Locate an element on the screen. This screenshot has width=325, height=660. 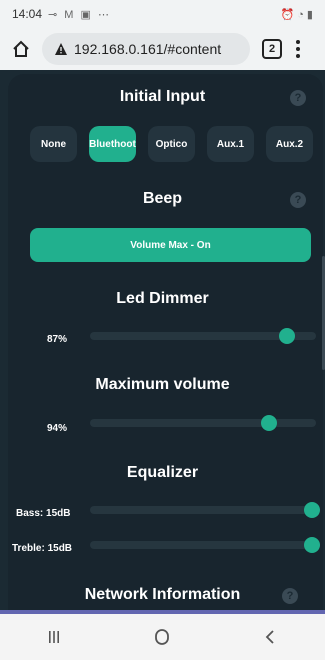
network-info-title: Network Information is located at coordinates (162, 594).